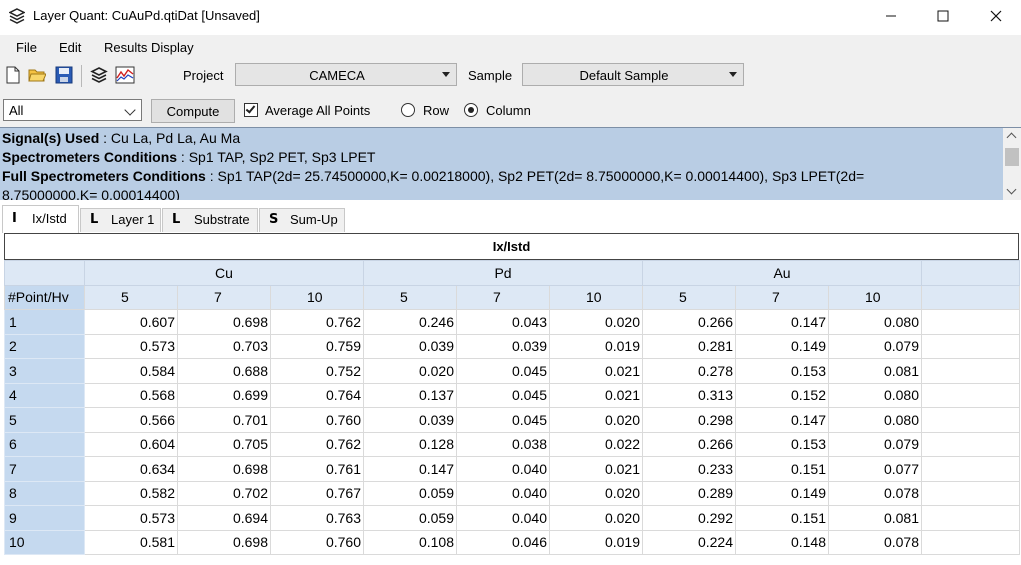 Image resolution: width=1021 pixels, height=565 pixels. Describe the element at coordinates (689, 518) in the screenshot. I see `table-cell: 0.292` at that location.